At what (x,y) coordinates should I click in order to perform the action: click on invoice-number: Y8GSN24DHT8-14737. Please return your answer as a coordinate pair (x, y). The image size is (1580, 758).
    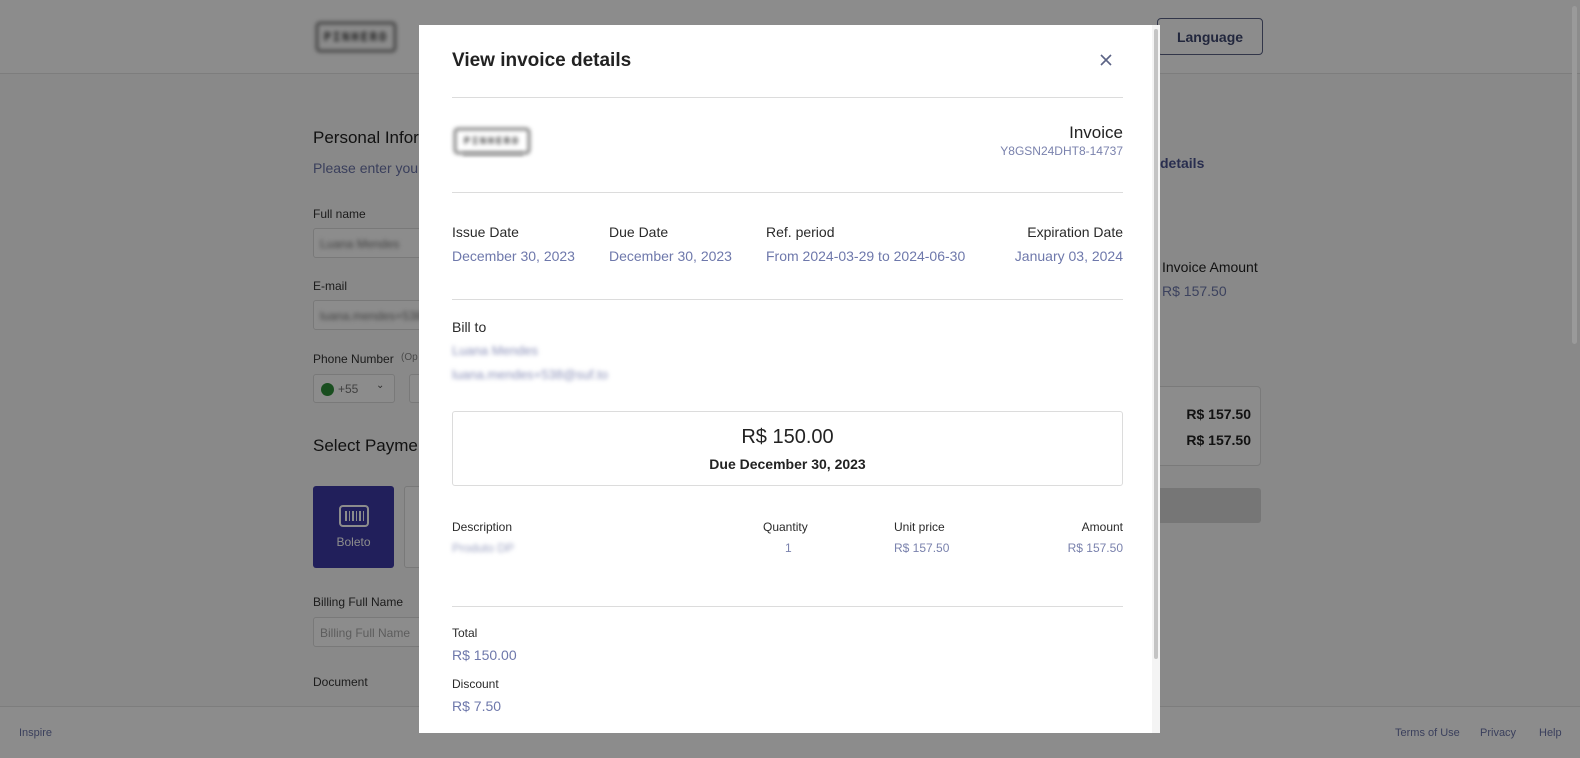
    Looking at the image, I should click on (1061, 151).